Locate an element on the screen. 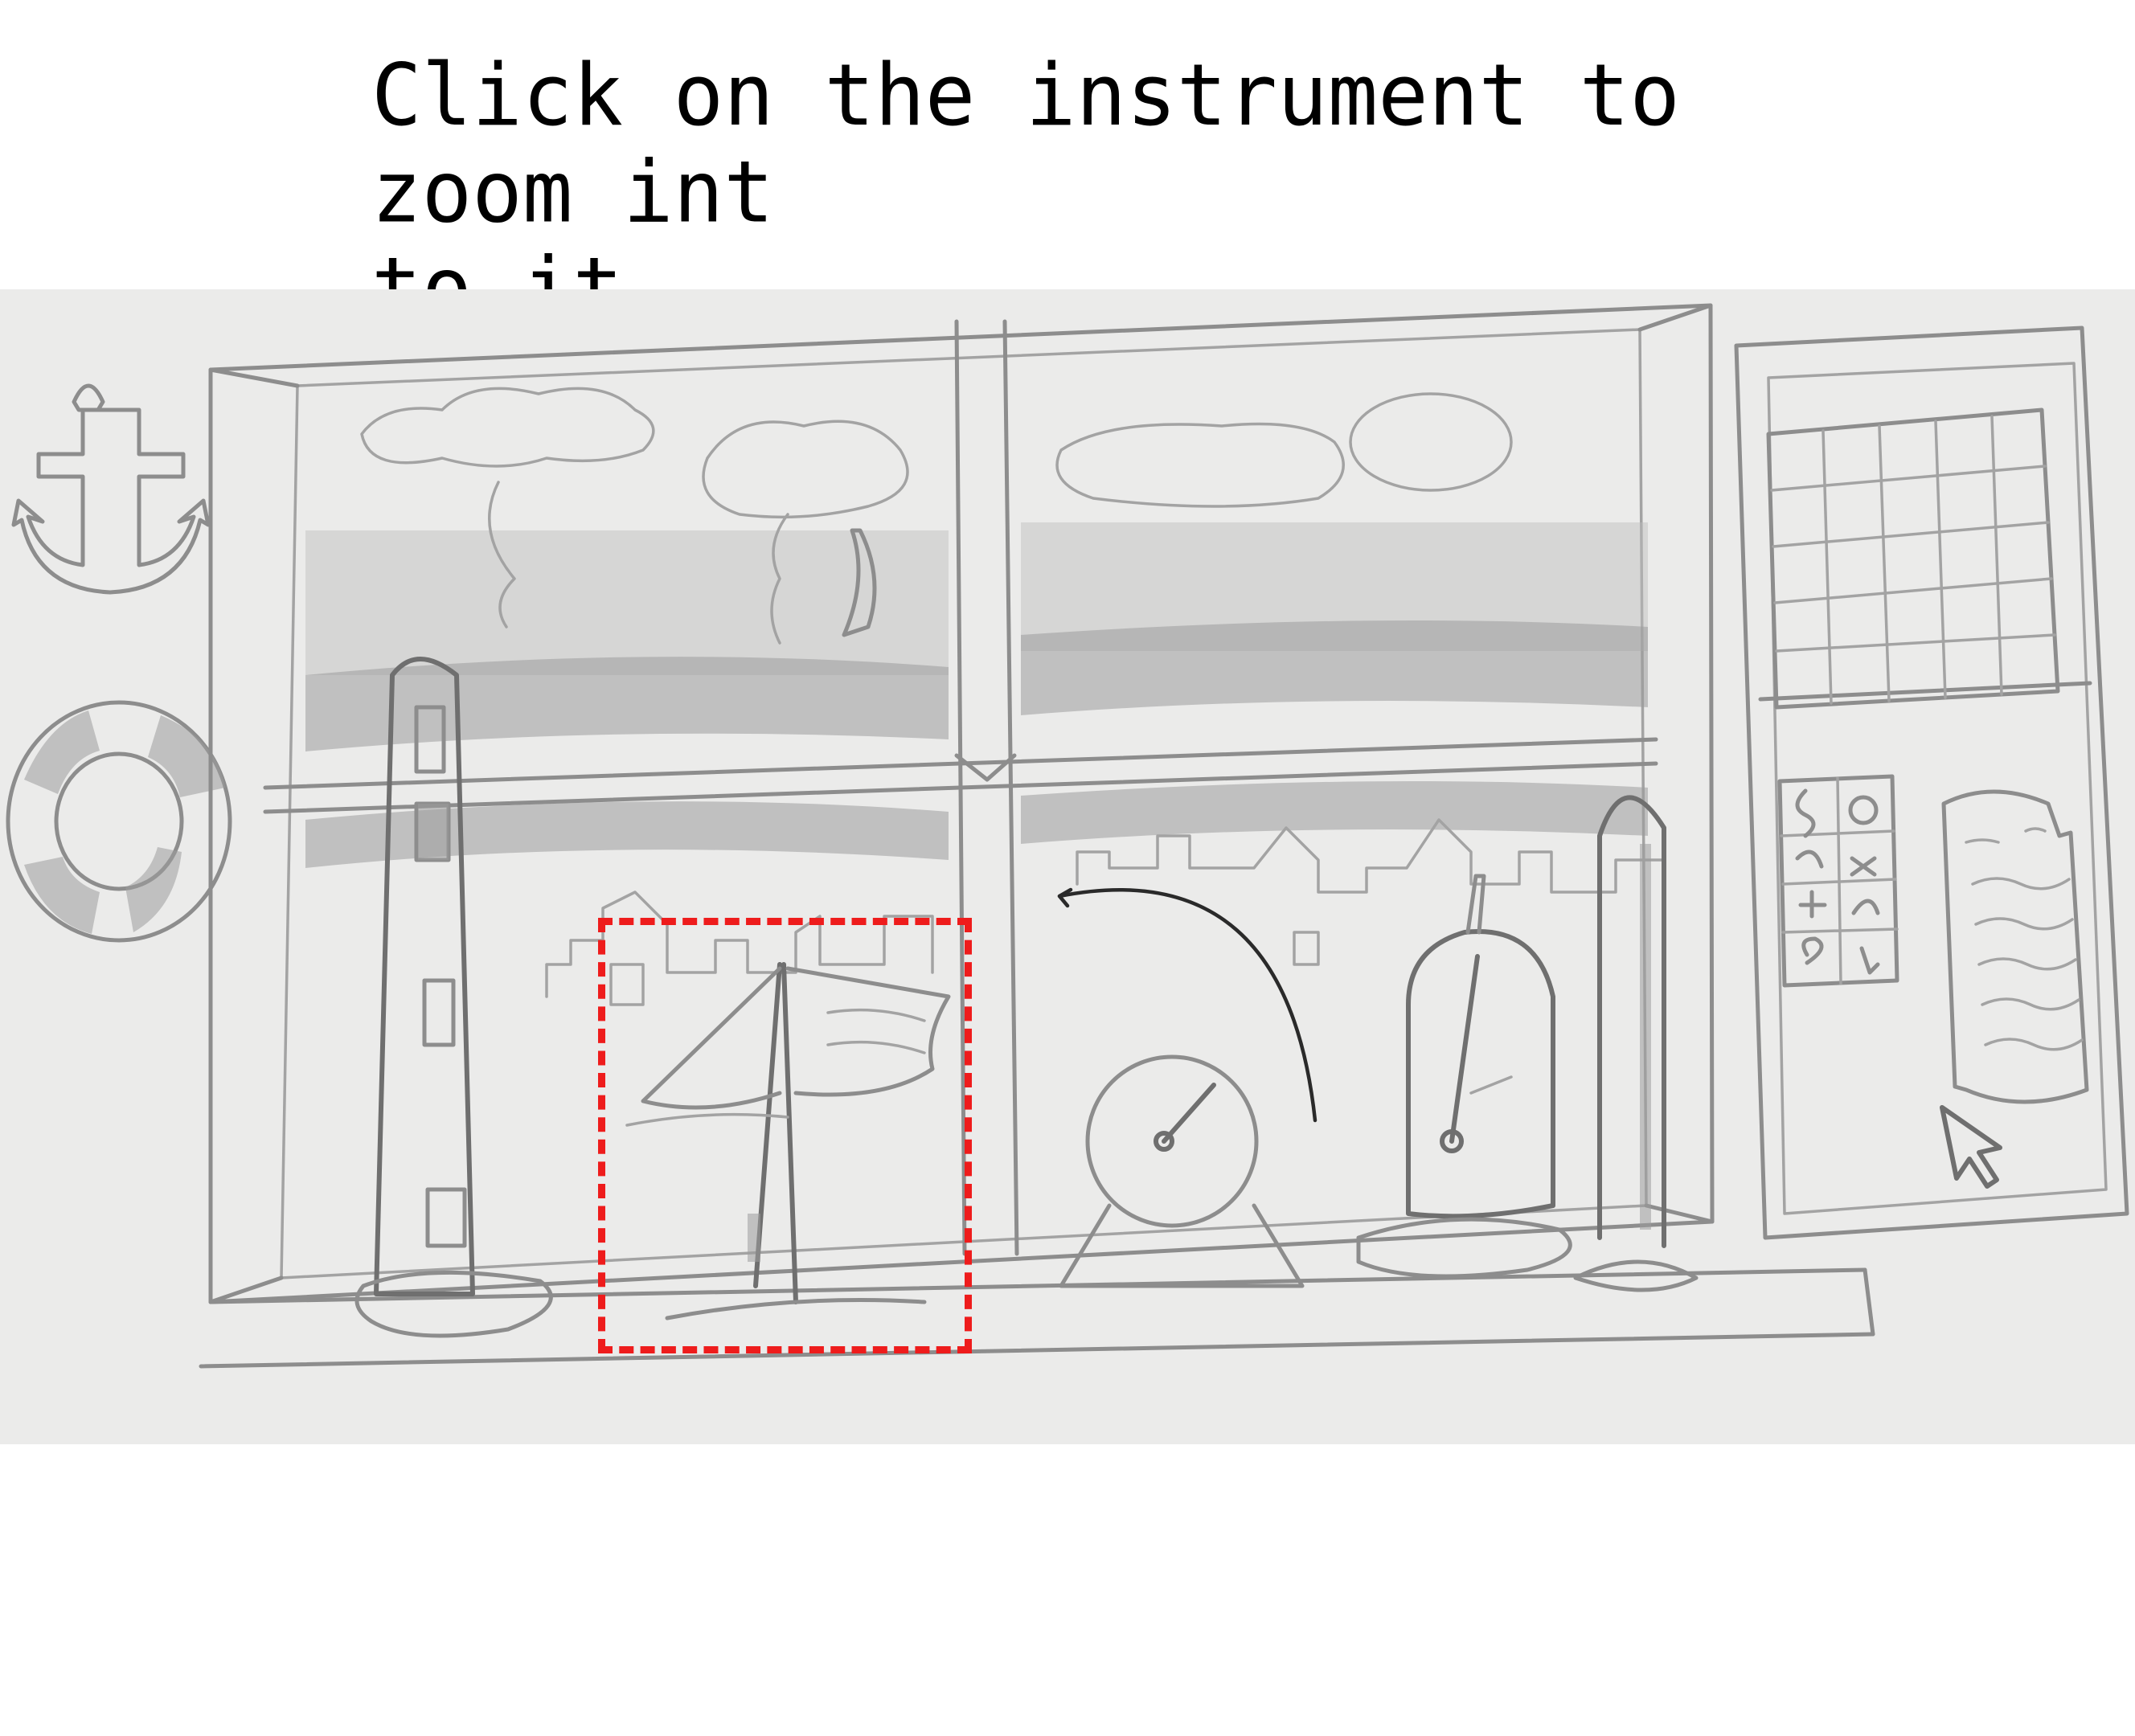 Image resolution: width=2135 pixels, height=1736 pixels. anchor-icon is located at coordinates (111, 489).